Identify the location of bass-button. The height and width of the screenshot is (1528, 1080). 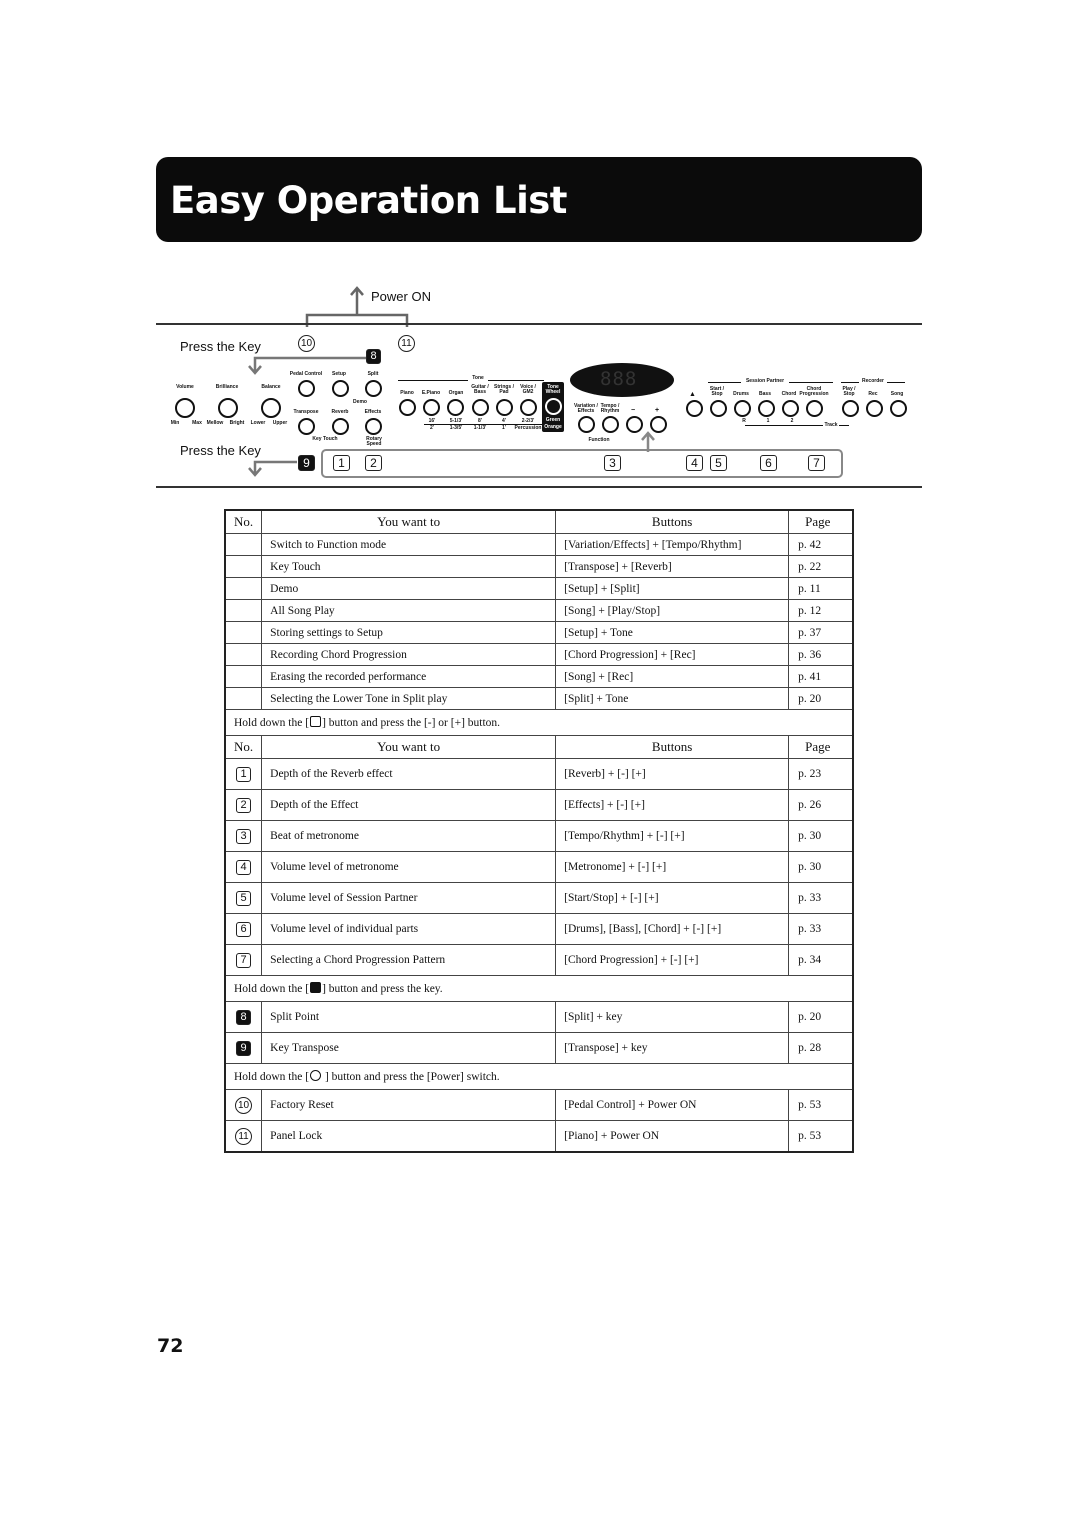
(766, 408).